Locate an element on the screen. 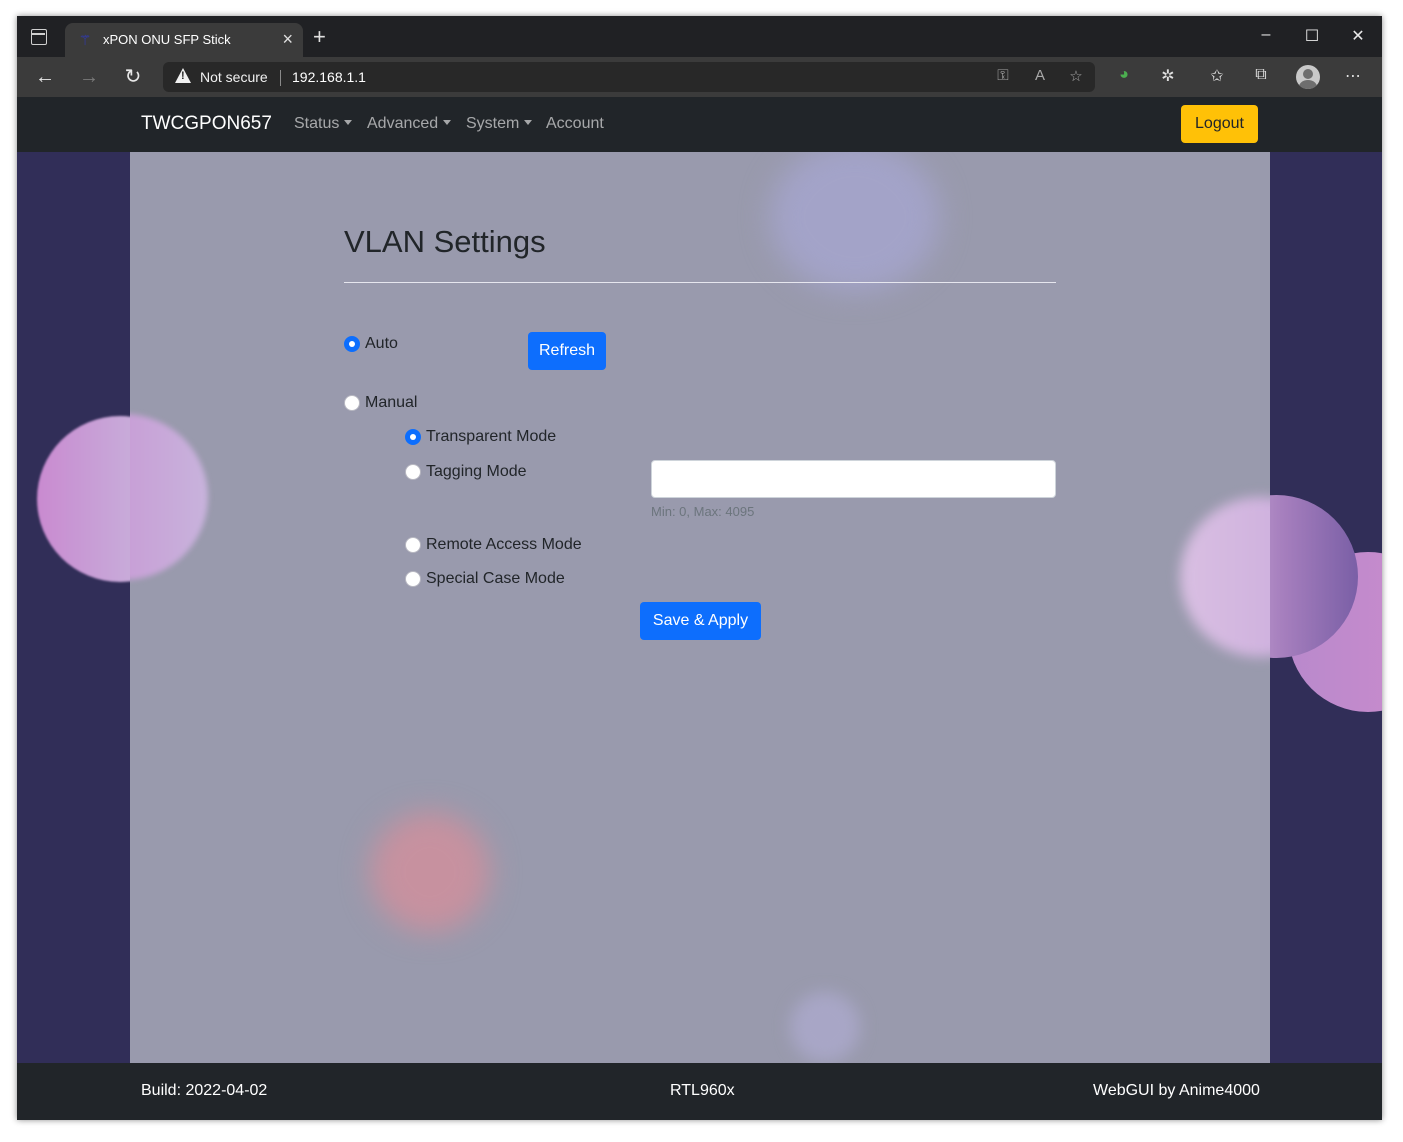  warning-icon is located at coordinates (183, 75).